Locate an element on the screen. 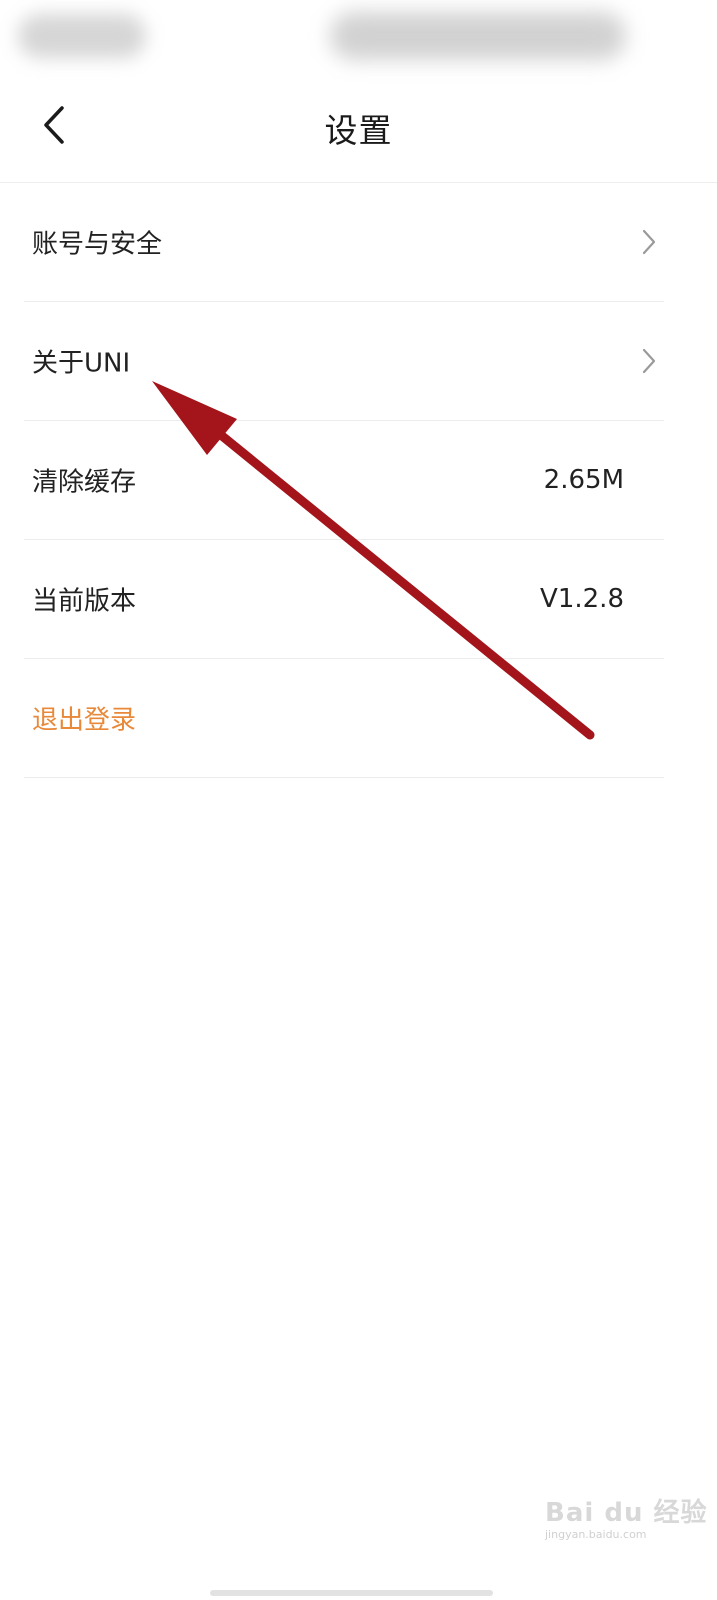 This screenshot has width=717, height=1600. row-label: 当前版本 is located at coordinates (84, 601).